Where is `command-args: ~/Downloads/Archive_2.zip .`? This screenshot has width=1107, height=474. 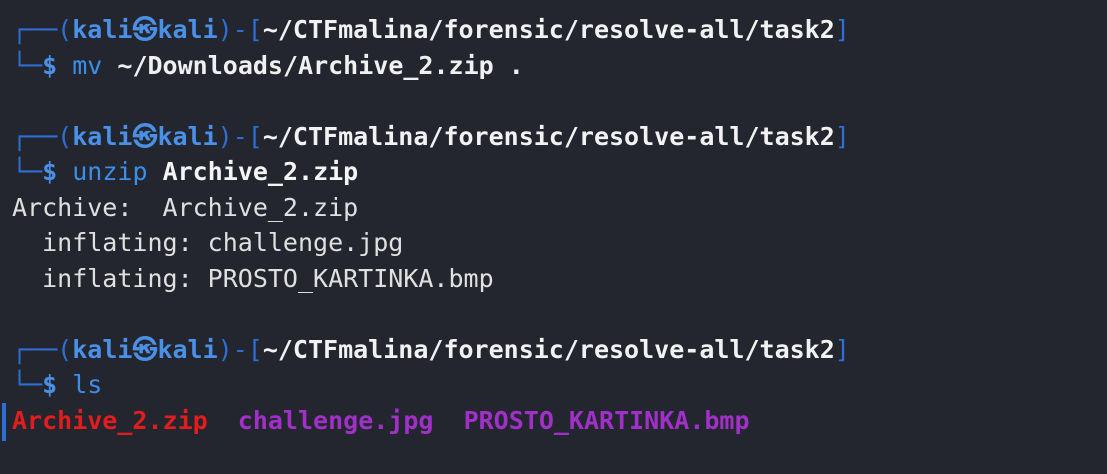 command-args: ~/Downloads/Archive_2.zip . is located at coordinates (320, 65).